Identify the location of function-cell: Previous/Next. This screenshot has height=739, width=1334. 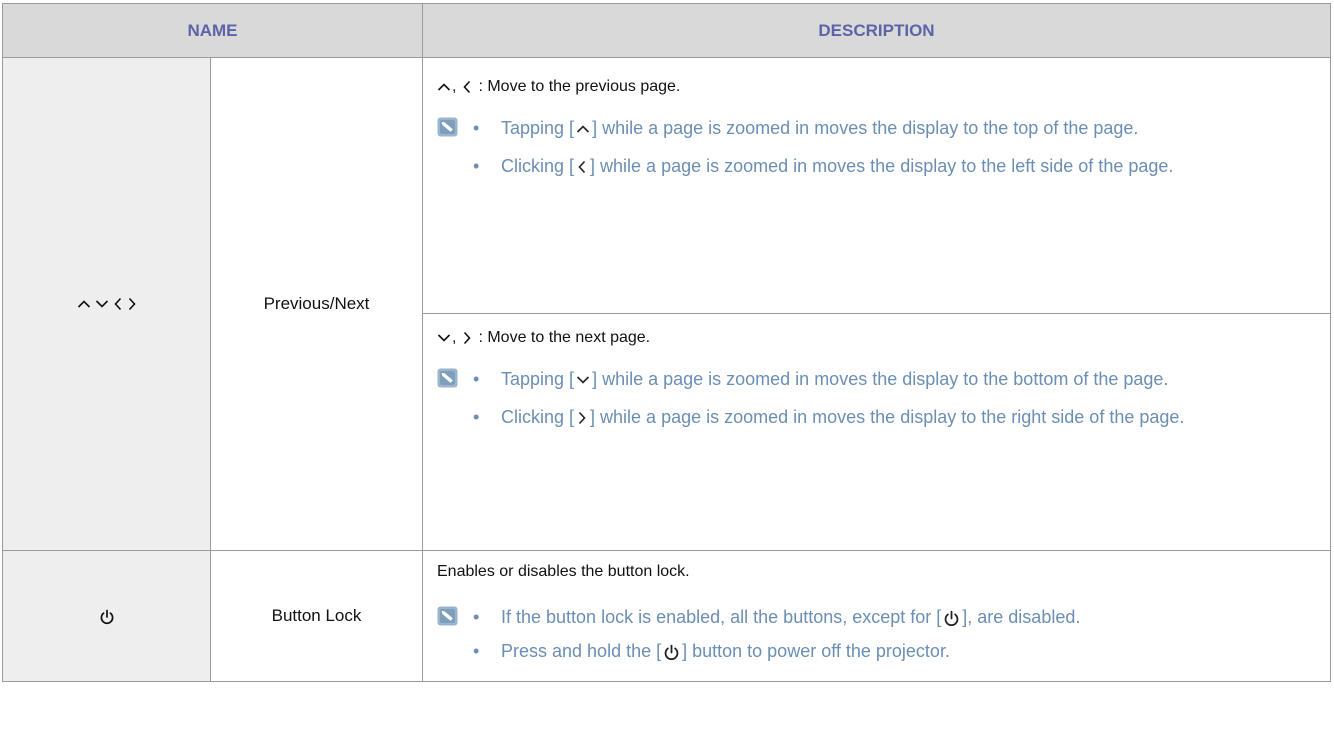
(316, 304).